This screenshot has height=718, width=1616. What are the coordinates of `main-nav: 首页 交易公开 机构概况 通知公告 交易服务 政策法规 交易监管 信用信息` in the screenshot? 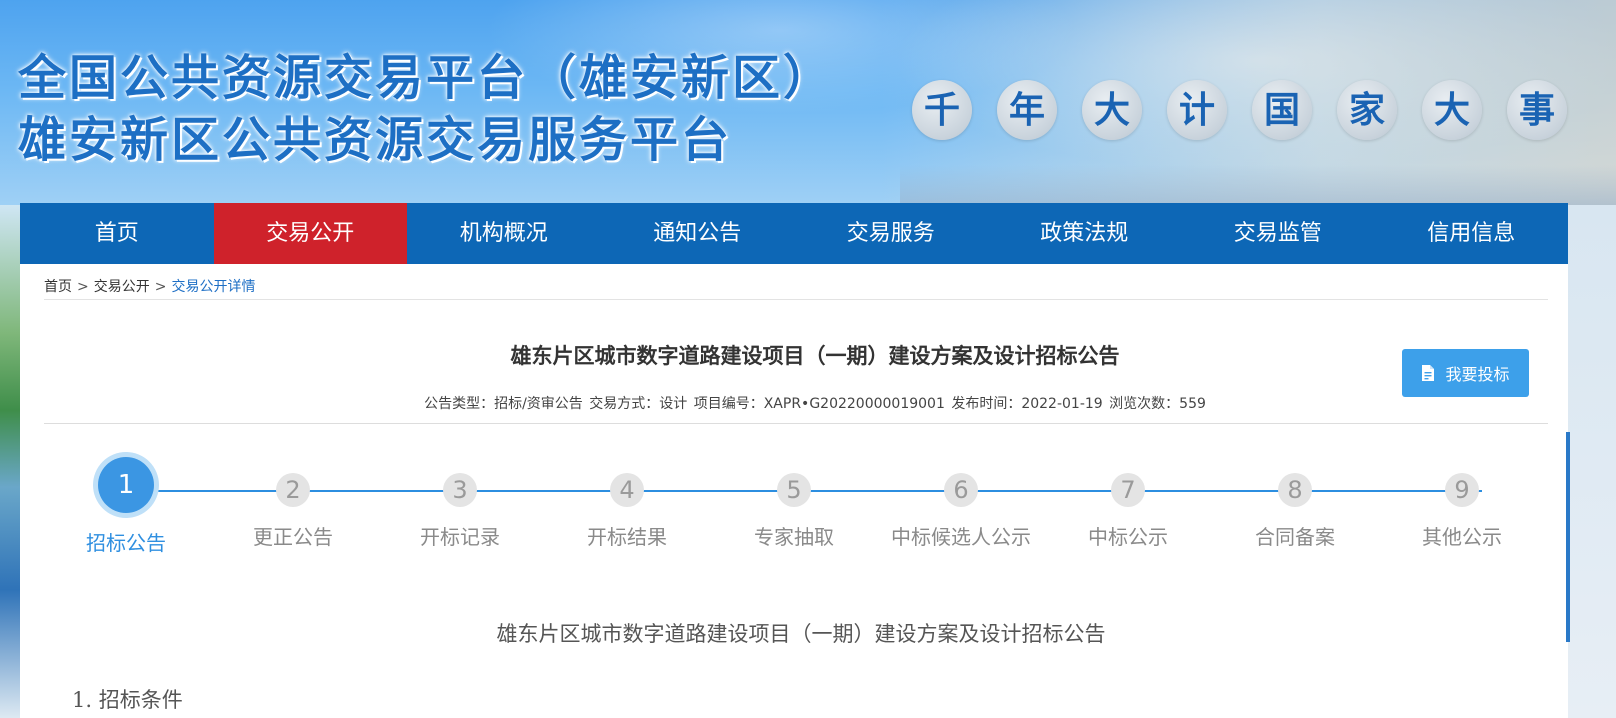 It's located at (794, 233).